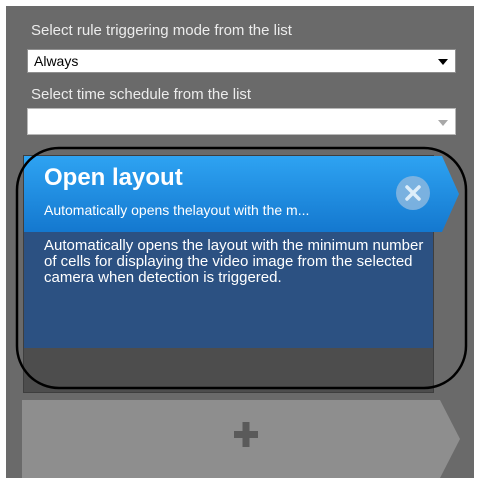 Image resolution: width=499 pixels, height=478 pixels. Describe the element at coordinates (241, 439) in the screenshot. I see `add-action-button` at that location.